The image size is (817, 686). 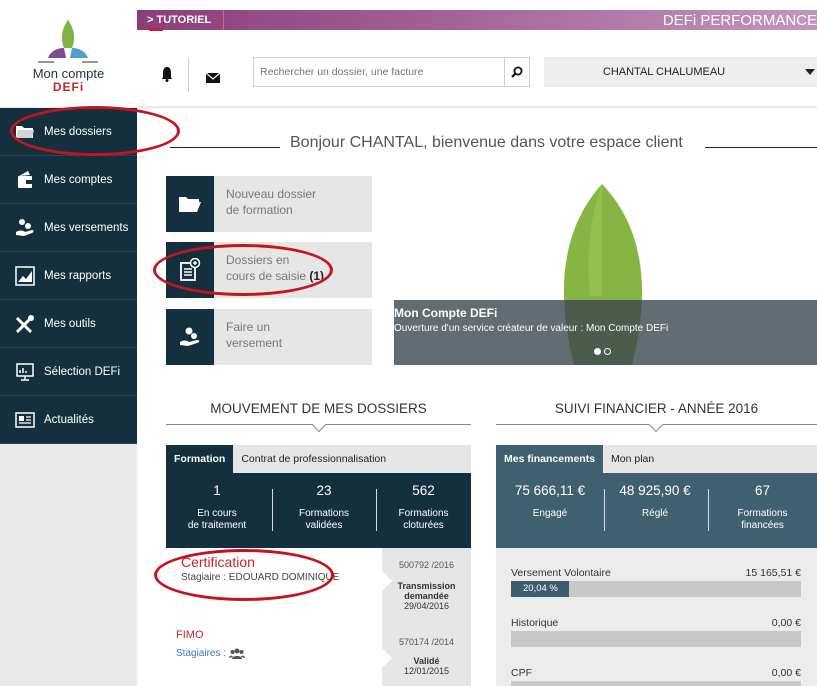 What do you see at coordinates (762, 510) in the screenshot?
I see `stat-formations-financees: 67 Formations financées` at bounding box center [762, 510].